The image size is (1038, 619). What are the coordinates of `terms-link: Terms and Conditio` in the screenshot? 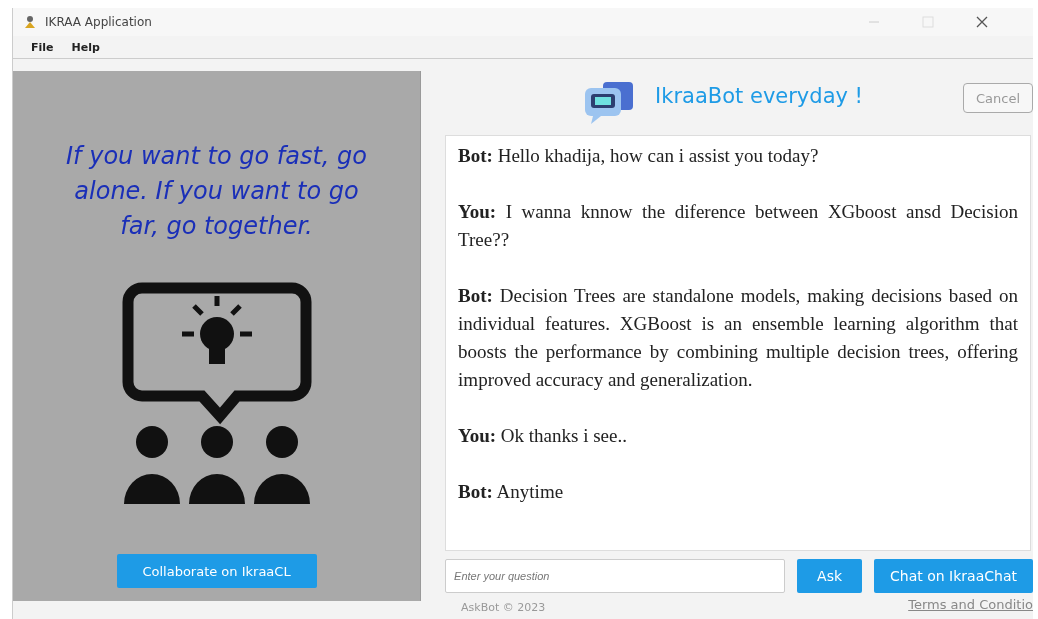 It's located at (970, 605).